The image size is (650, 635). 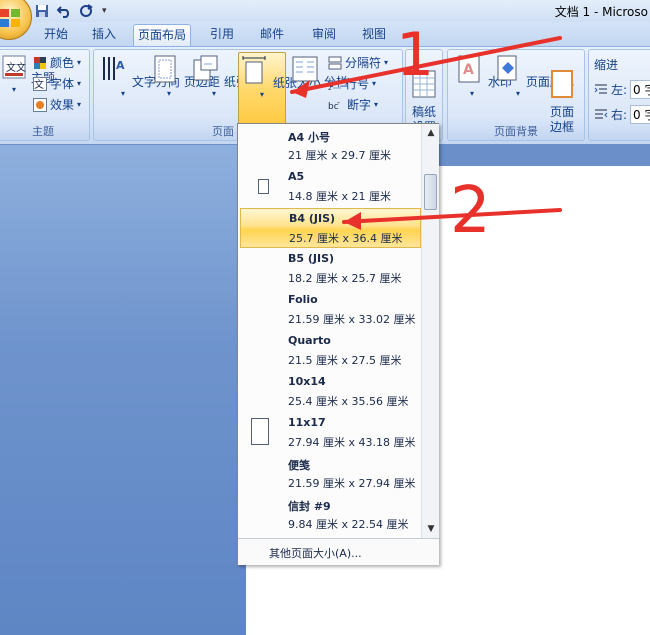 What do you see at coordinates (330, 269) in the screenshot?
I see `paper-size-item-b5-jis: B5 (JIS) 18.2 厘米 x 25.7 厘米` at bounding box center [330, 269].